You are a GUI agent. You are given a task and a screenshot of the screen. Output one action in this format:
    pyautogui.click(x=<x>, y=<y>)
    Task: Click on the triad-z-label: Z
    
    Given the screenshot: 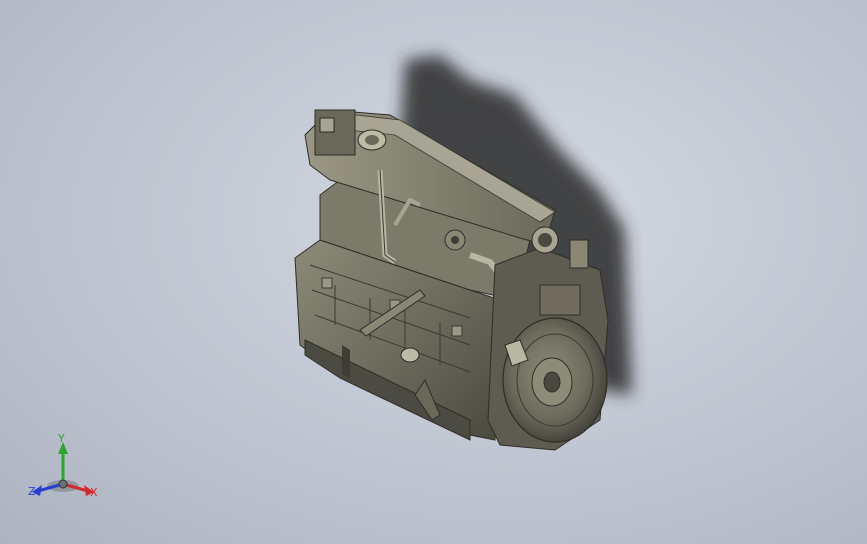 What is the action you would take?
    pyautogui.click(x=32, y=491)
    